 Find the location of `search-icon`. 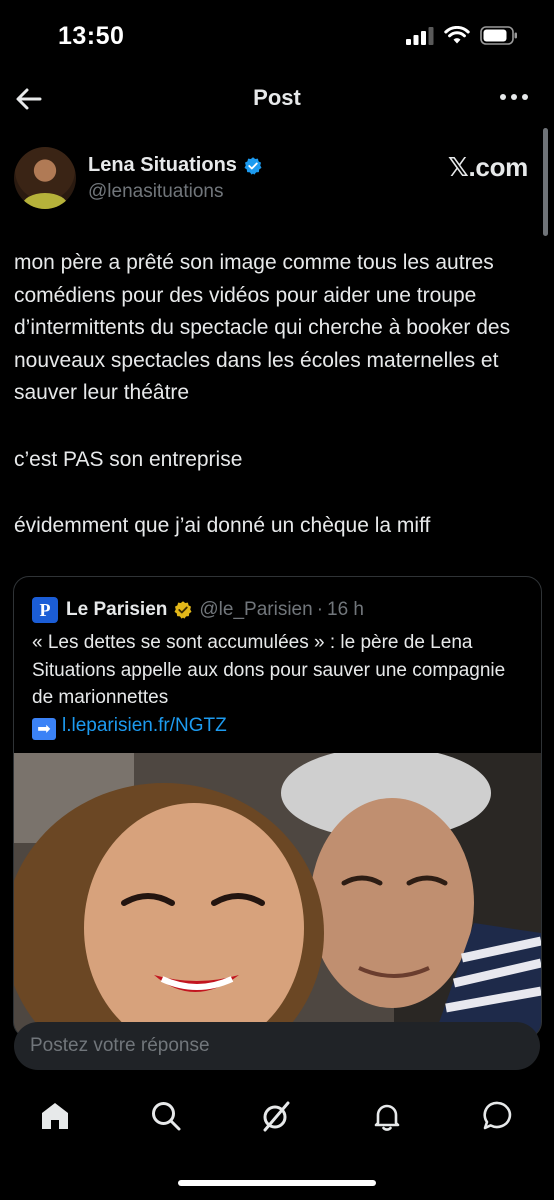

search-icon is located at coordinates (166, 1116).